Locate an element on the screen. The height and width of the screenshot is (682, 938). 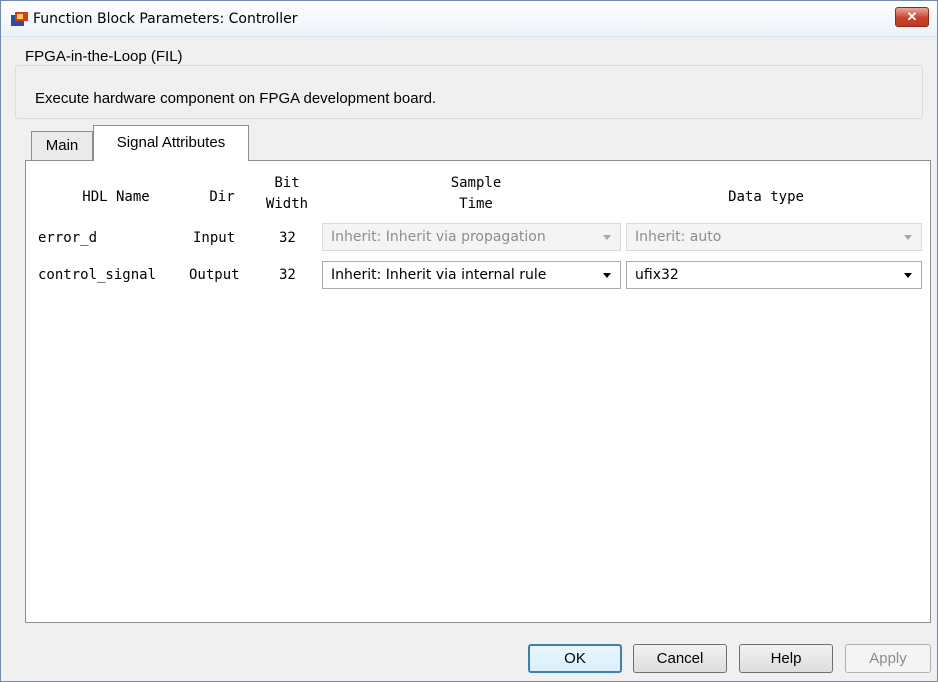
row-direction: Output is located at coordinates (214, 275).